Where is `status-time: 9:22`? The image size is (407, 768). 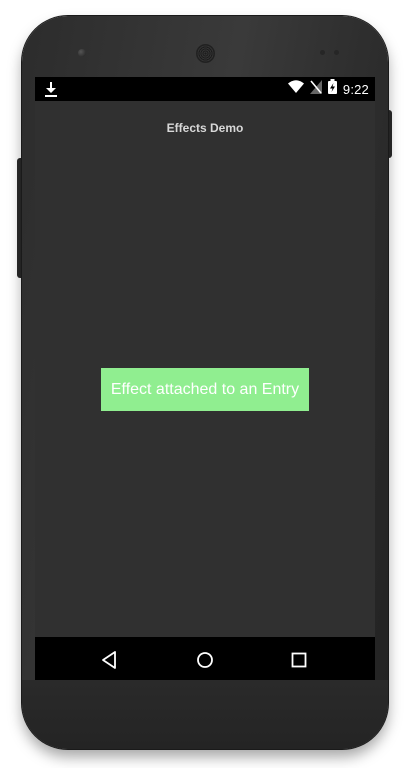
status-time: 9:22 is located at coordinates (355, 89).